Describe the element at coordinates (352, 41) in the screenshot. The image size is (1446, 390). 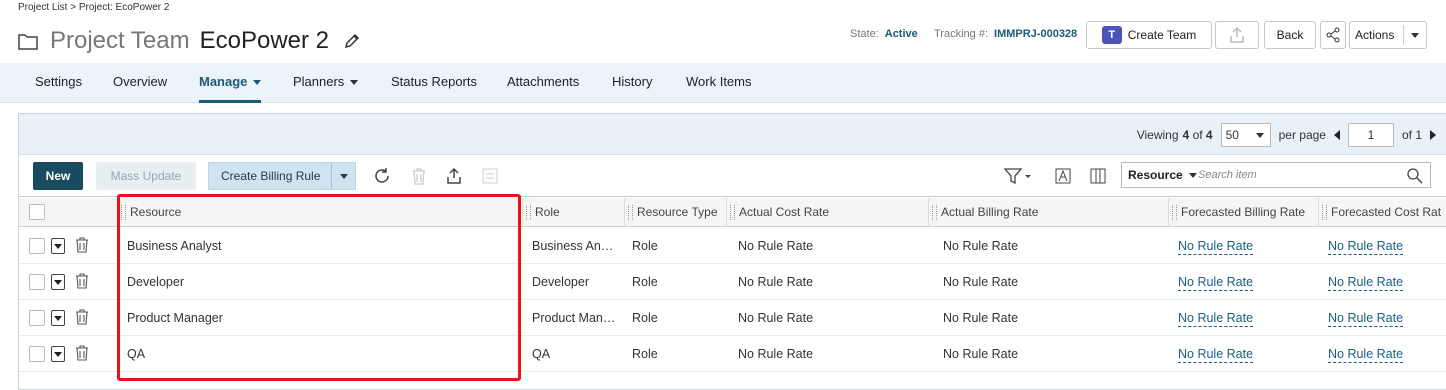
I see `pencil-icon` at that location.